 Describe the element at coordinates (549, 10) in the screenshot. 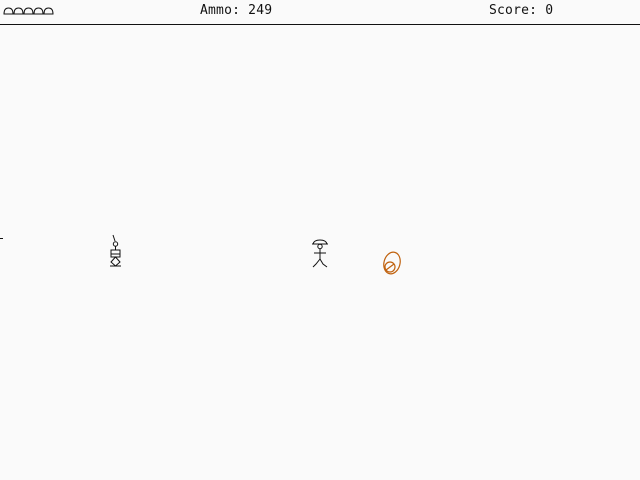

I see `score-value: 0` at that location.